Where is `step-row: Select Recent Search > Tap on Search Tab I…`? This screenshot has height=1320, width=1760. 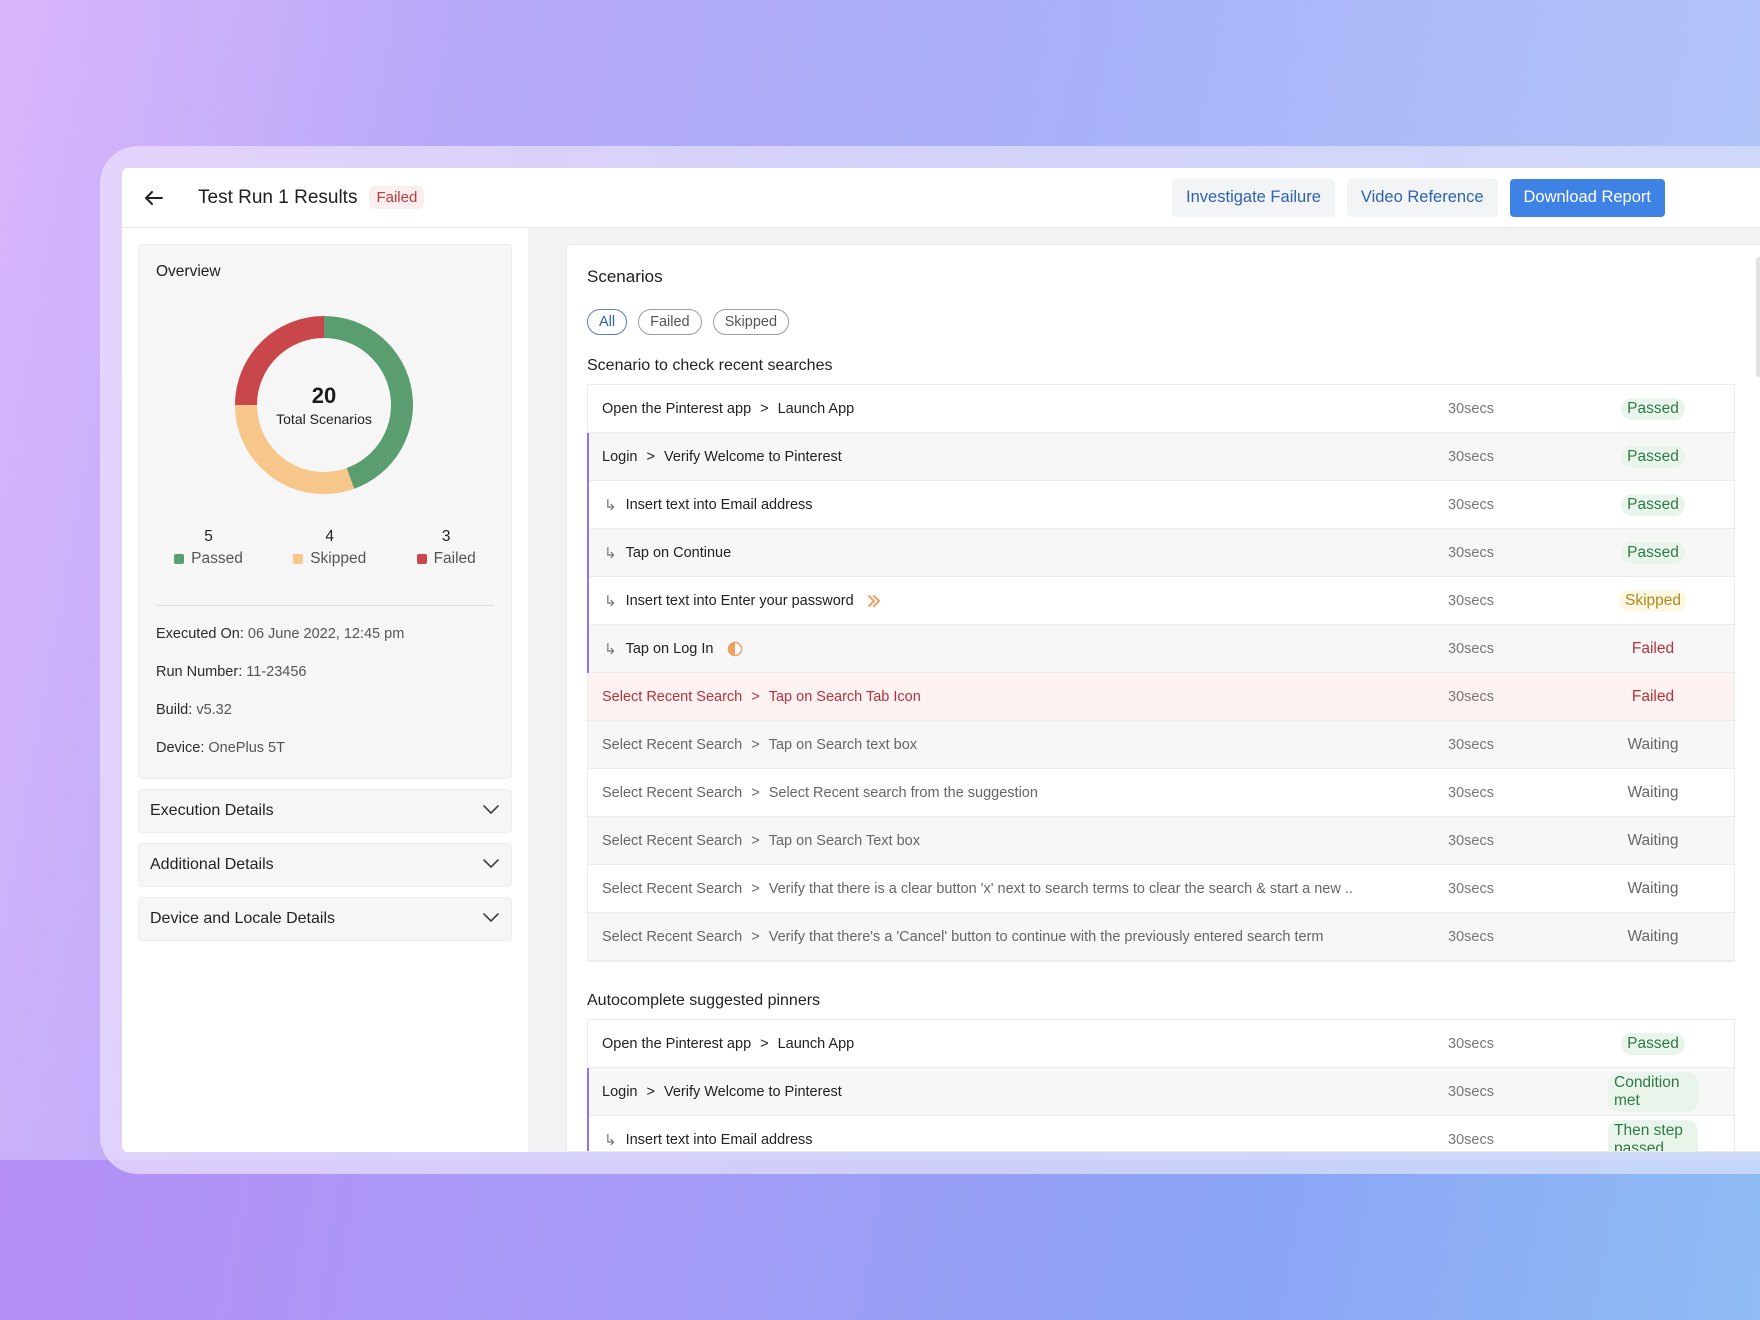 step-row: Select Recent Search > Tap on Search Tab I… is located at coordinates (1161, 697).